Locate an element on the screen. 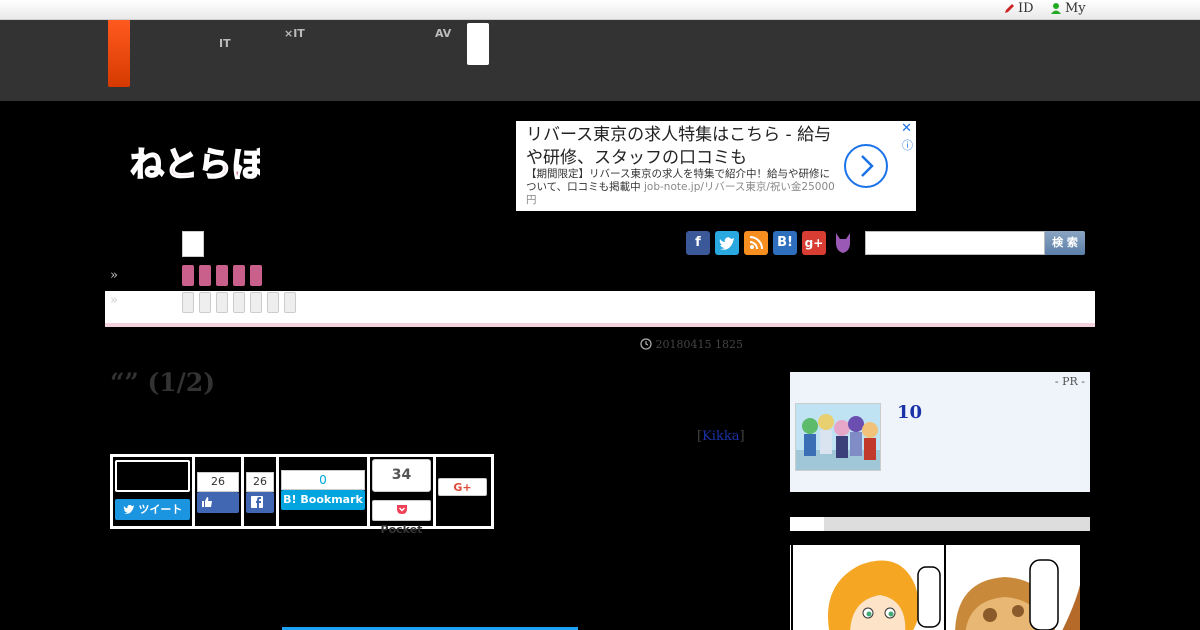 This screenshot has width=1200, height=630. anime-characters-image is located at coordinates (838, 437).